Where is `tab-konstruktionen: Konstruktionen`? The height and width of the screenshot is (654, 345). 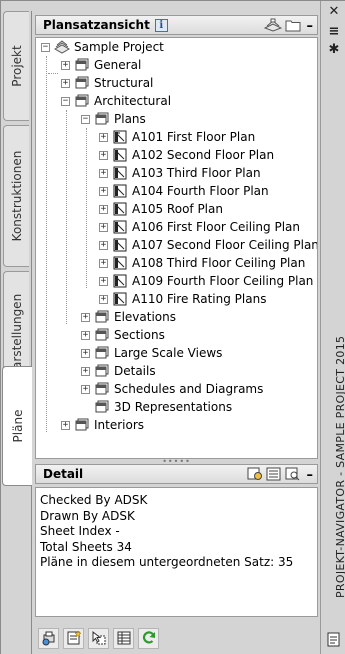 tab-konstruktionen: Konstruktionen is located at coordinates (16, 196).